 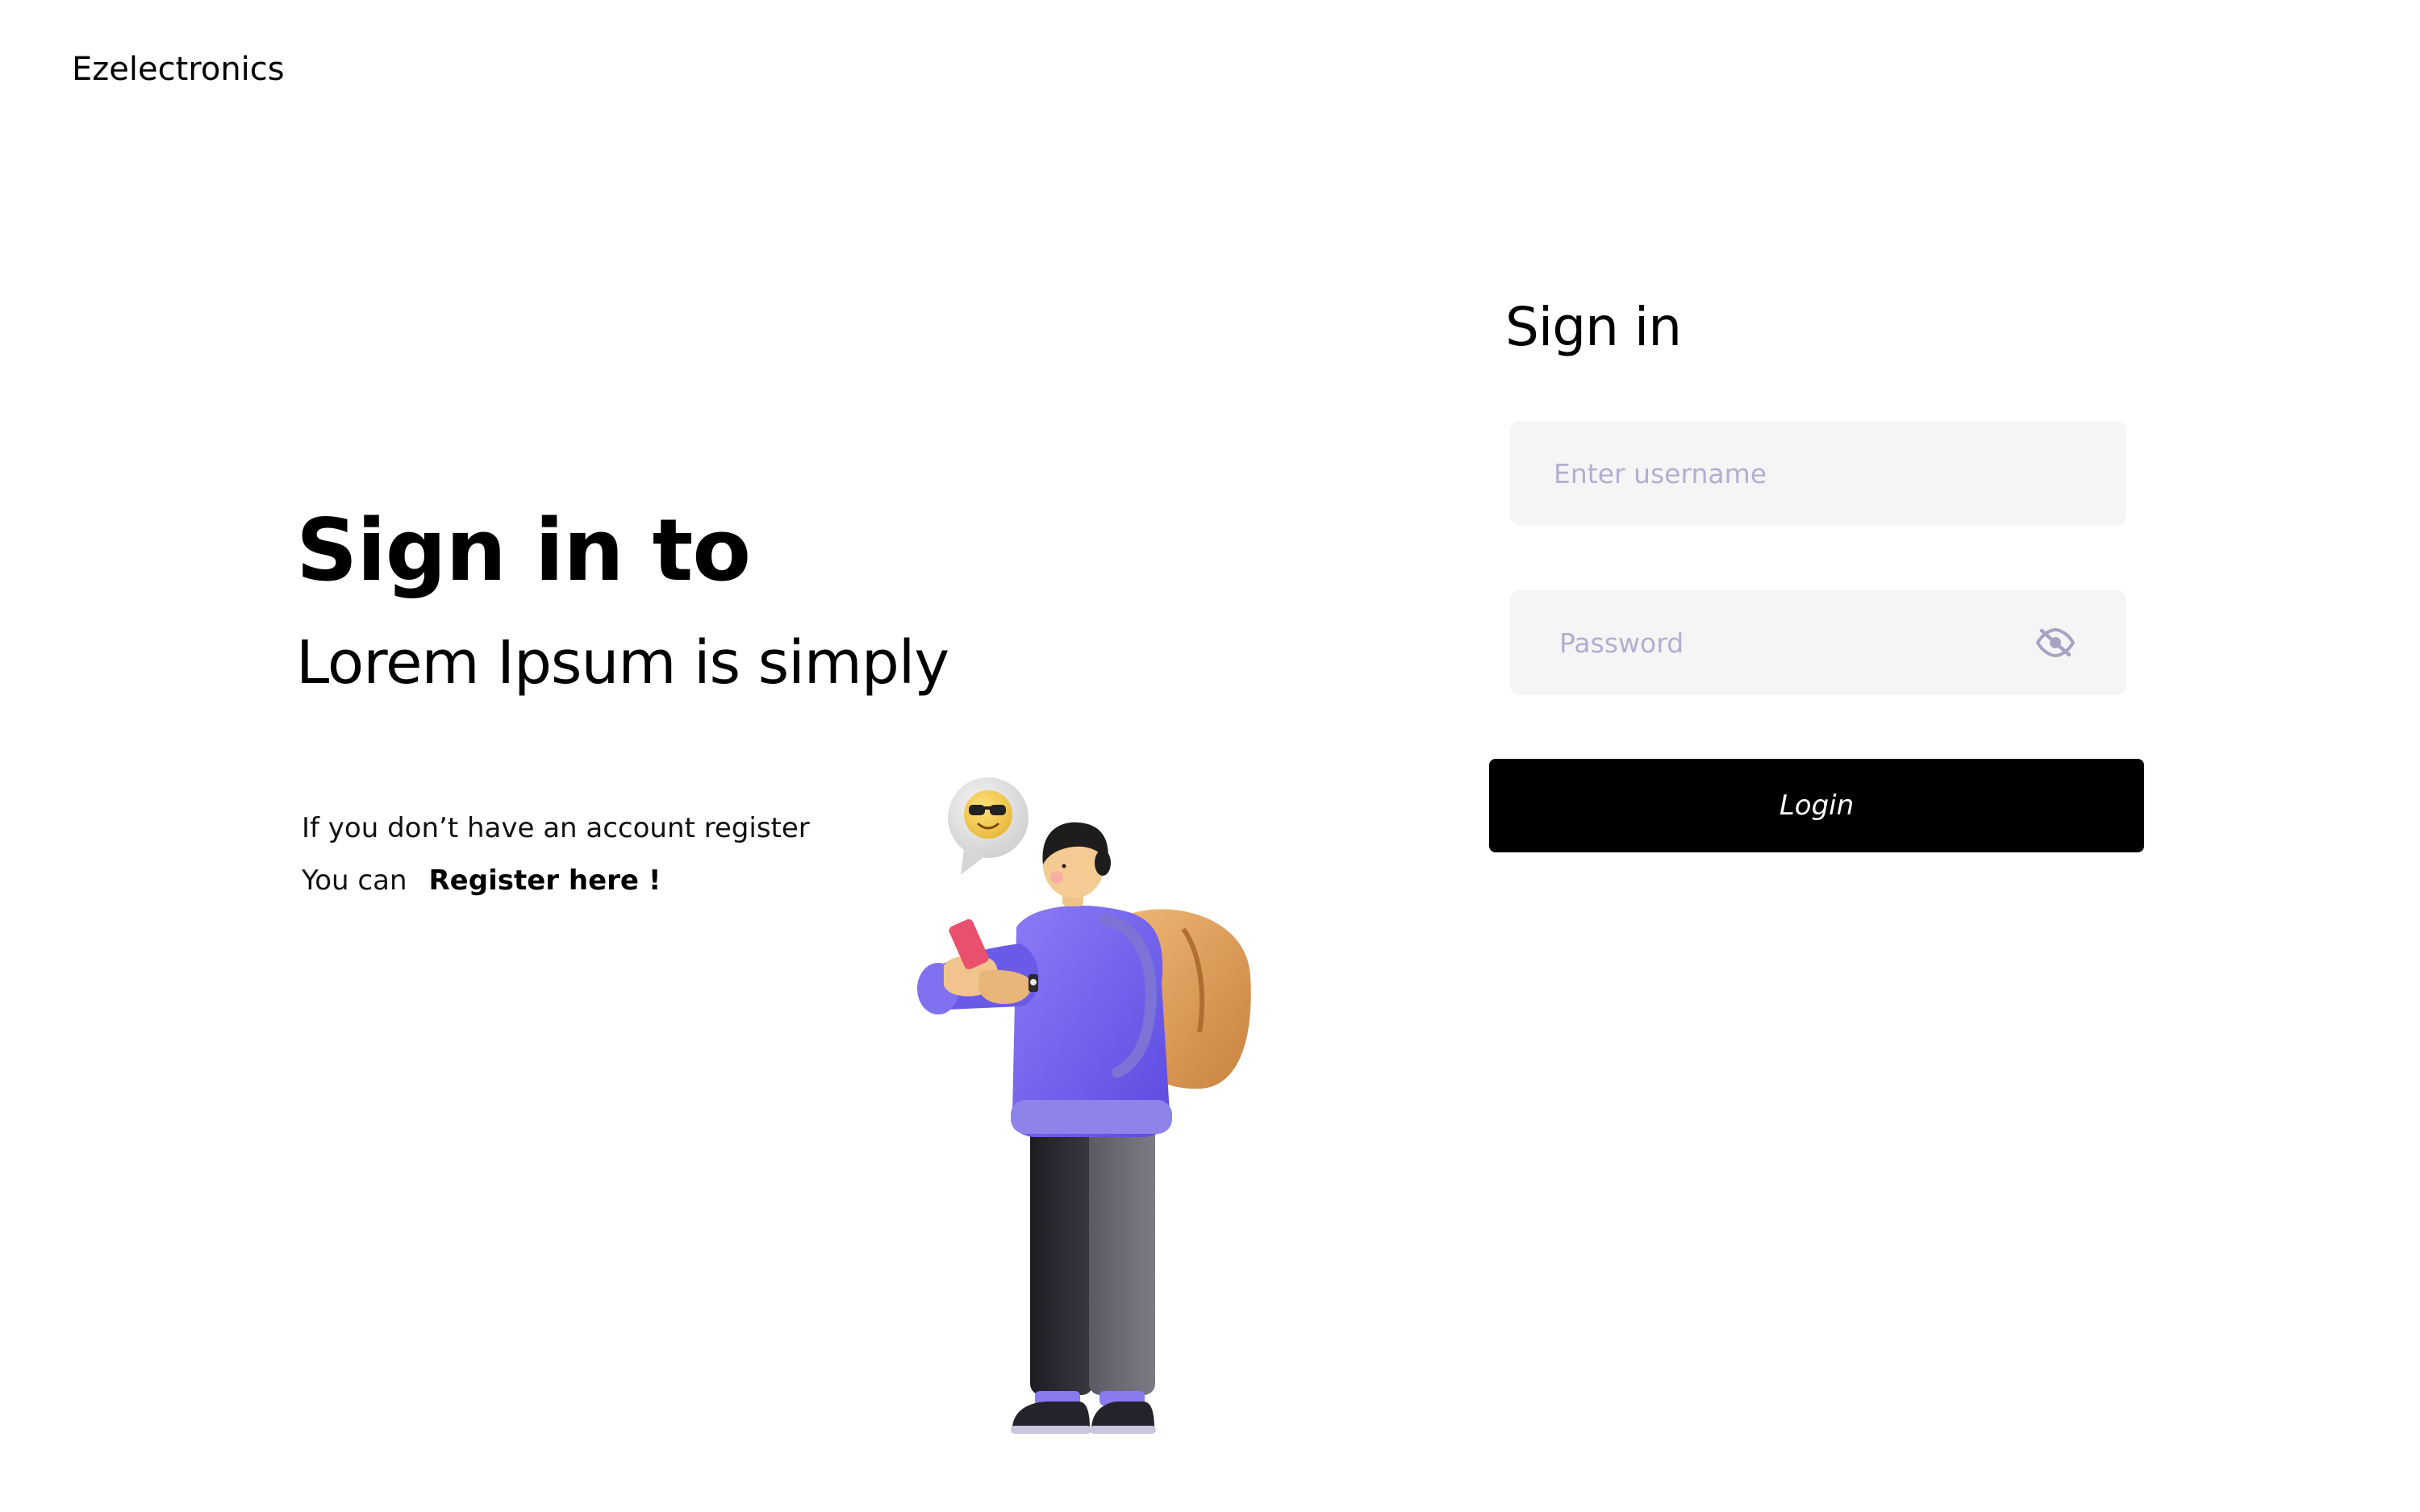 What do you see at coordinates (1818, 642) in the screenshot?
I see `password-field-wrapper` at bounding box center [1818, 642].